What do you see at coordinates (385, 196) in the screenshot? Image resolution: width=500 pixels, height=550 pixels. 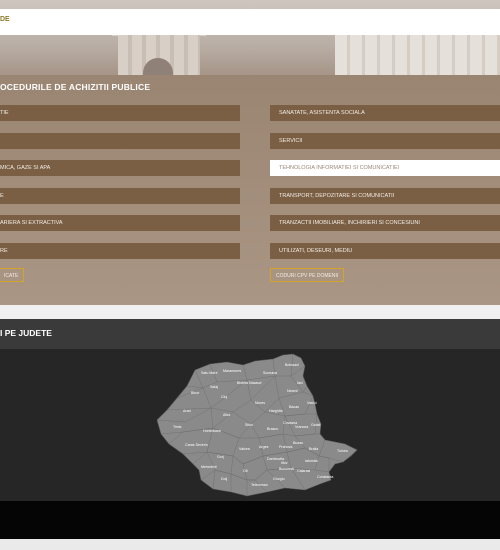 I see `category-right-4: TRANSPORT, DEPOZITARE SI COMUNICATII` at bounding box center [385, 196].